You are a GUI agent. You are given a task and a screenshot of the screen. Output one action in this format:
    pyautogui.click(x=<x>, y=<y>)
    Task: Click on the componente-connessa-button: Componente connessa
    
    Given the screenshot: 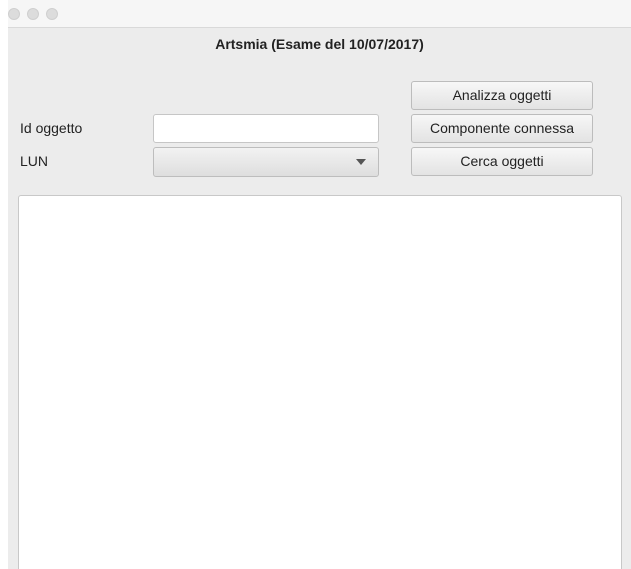 What is the action you would take?
    pyautogui.click(x=502, y=128)
    